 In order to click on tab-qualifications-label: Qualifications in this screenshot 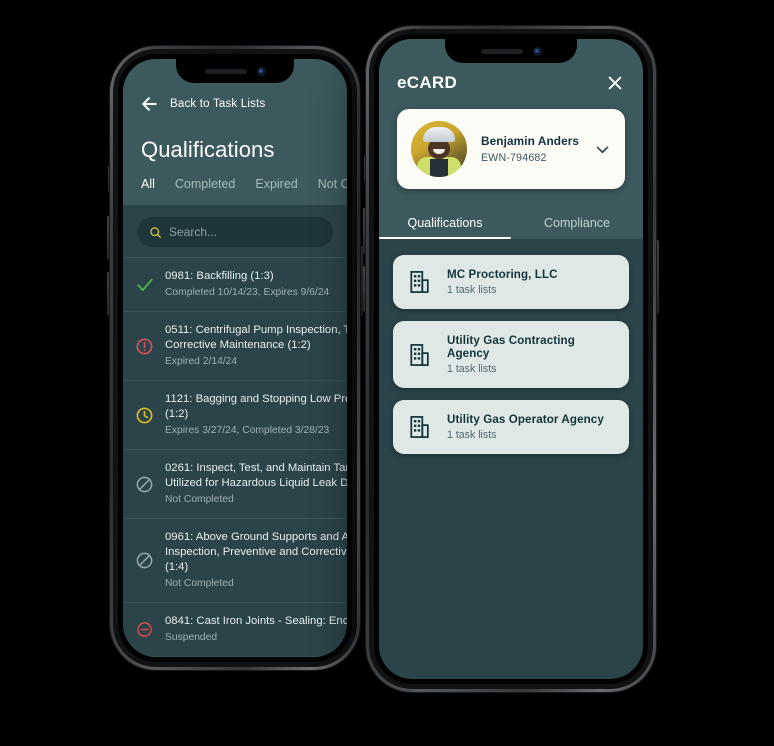, I will do `click(445, 223)`.